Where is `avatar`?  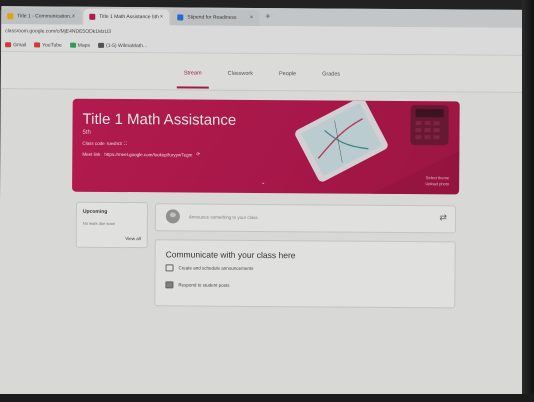 avatar is located at coordinates (172, 216).